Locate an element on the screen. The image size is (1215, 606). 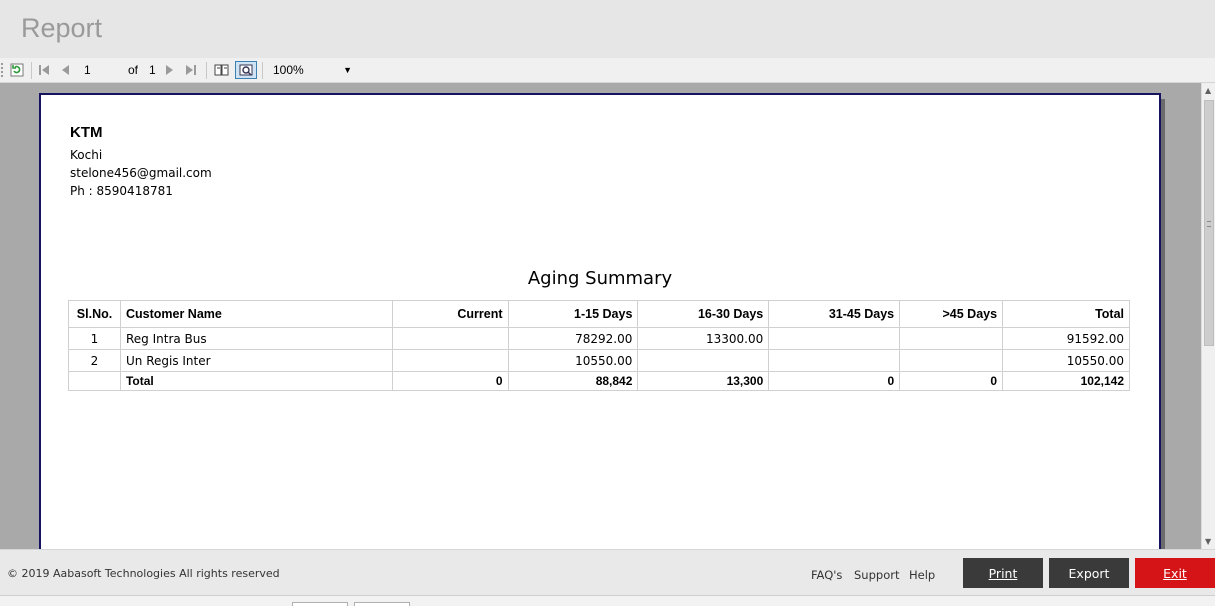
toolbar-grip is located at coordinates (3, 70).